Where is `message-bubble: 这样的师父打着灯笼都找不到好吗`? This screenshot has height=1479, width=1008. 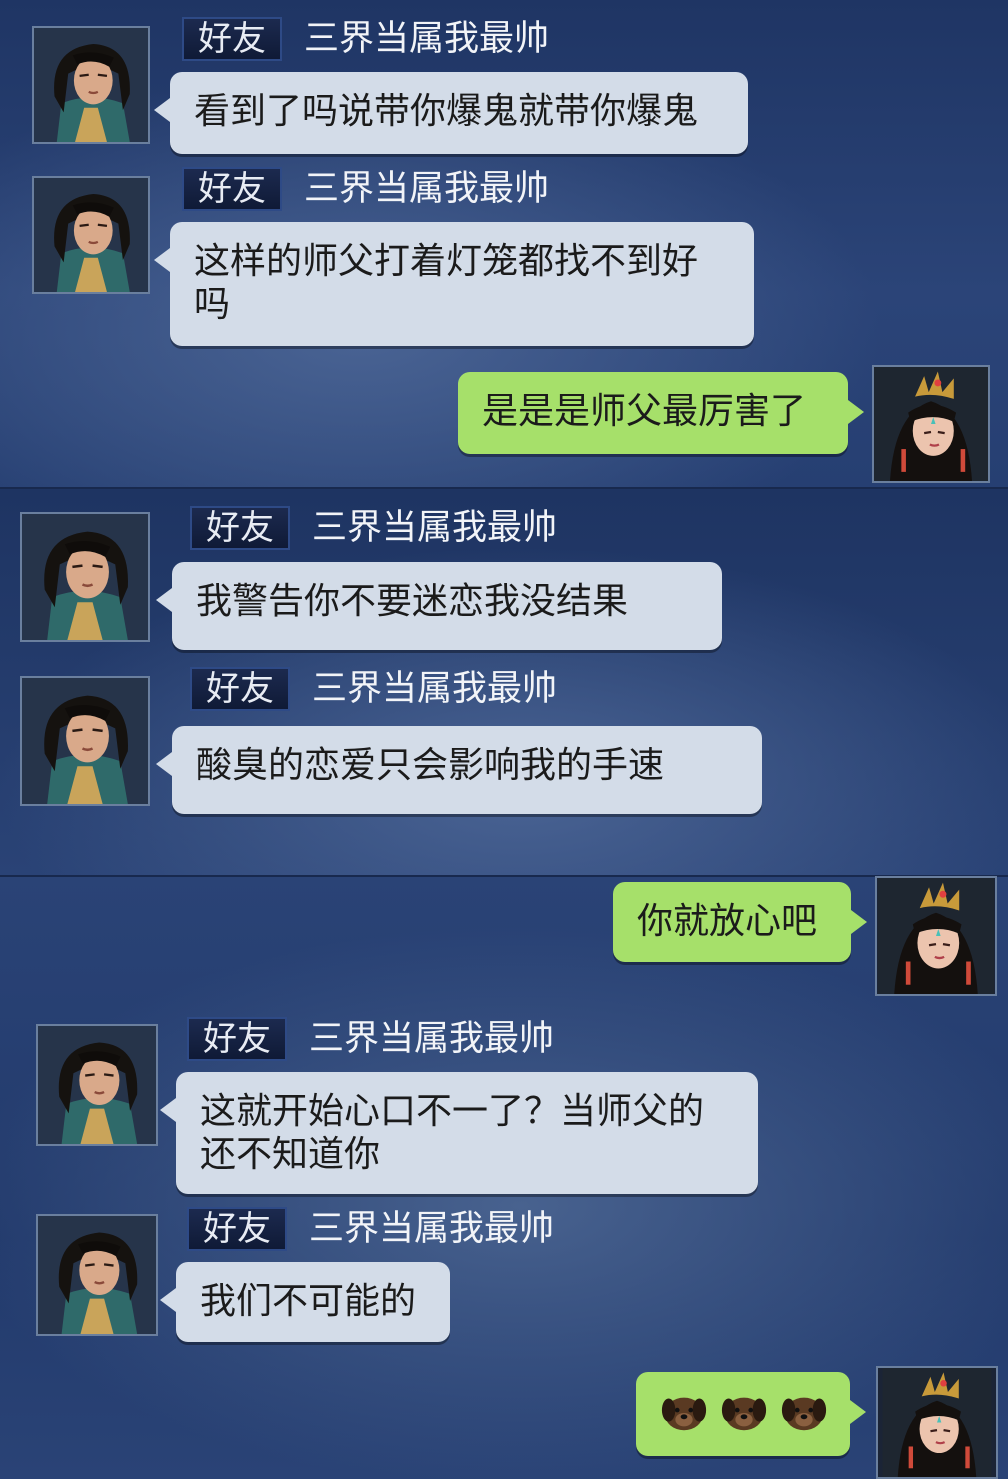 message-bubble: 这样的师父打着灯笼都找不到好吗 is located at coordinates (454, 284).